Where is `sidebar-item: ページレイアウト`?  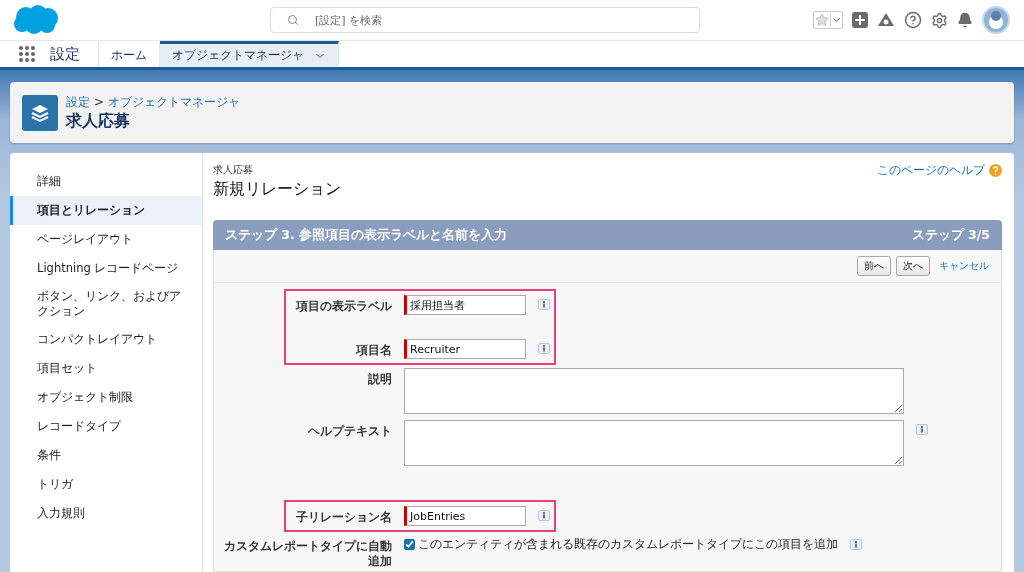
sidebar-item: ページレイアウト is located at coordinates (106, 239).